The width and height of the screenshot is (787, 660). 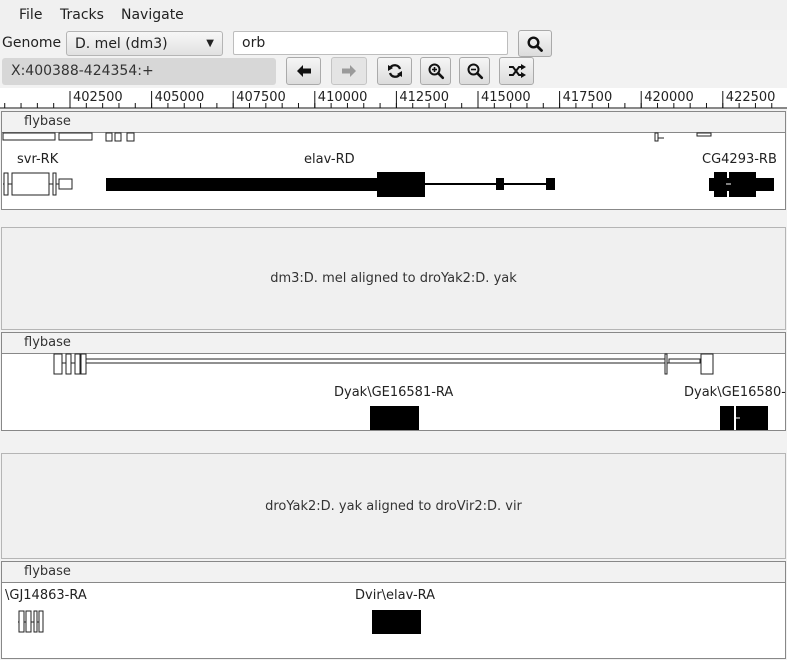 I want to click on alignment-label: dm3:D. mel aligned to droYak2:D. yak, so click(x=393, y=278).